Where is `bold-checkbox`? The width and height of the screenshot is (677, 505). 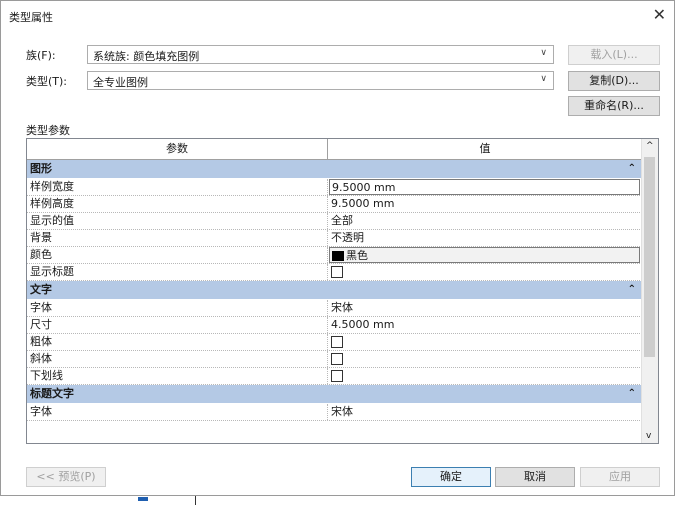 bold-checkbox is located at coordinates (337, 342).